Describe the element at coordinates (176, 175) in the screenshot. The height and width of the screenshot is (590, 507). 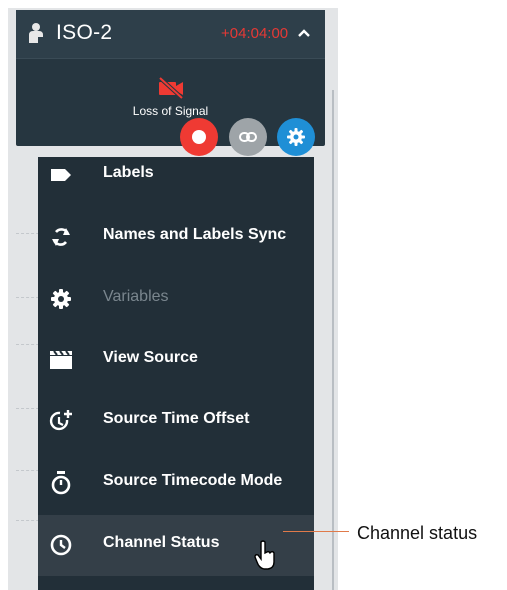
I see `menu-item-labels: Labels` at that location.